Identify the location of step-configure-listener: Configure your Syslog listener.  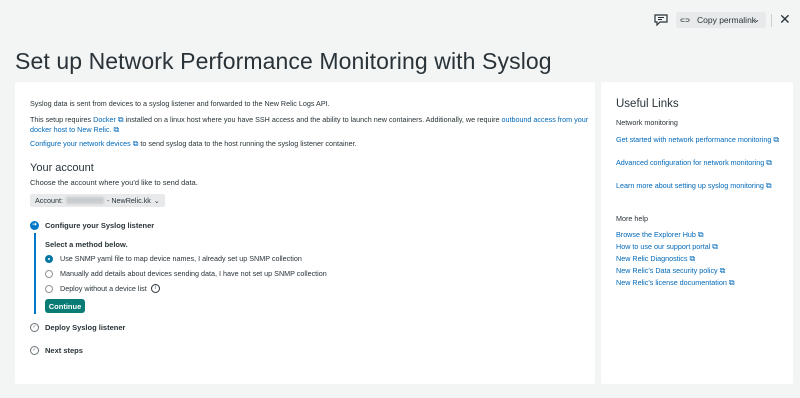
(99, 225).